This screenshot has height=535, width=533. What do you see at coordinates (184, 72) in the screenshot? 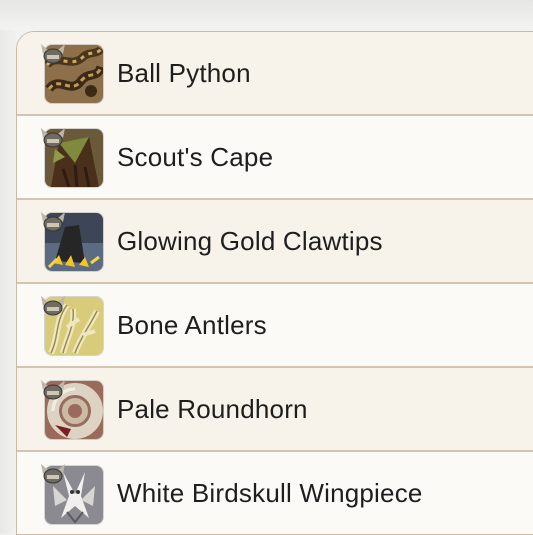
I see `item-name: Ball Python` at bounding box center [184, 72].